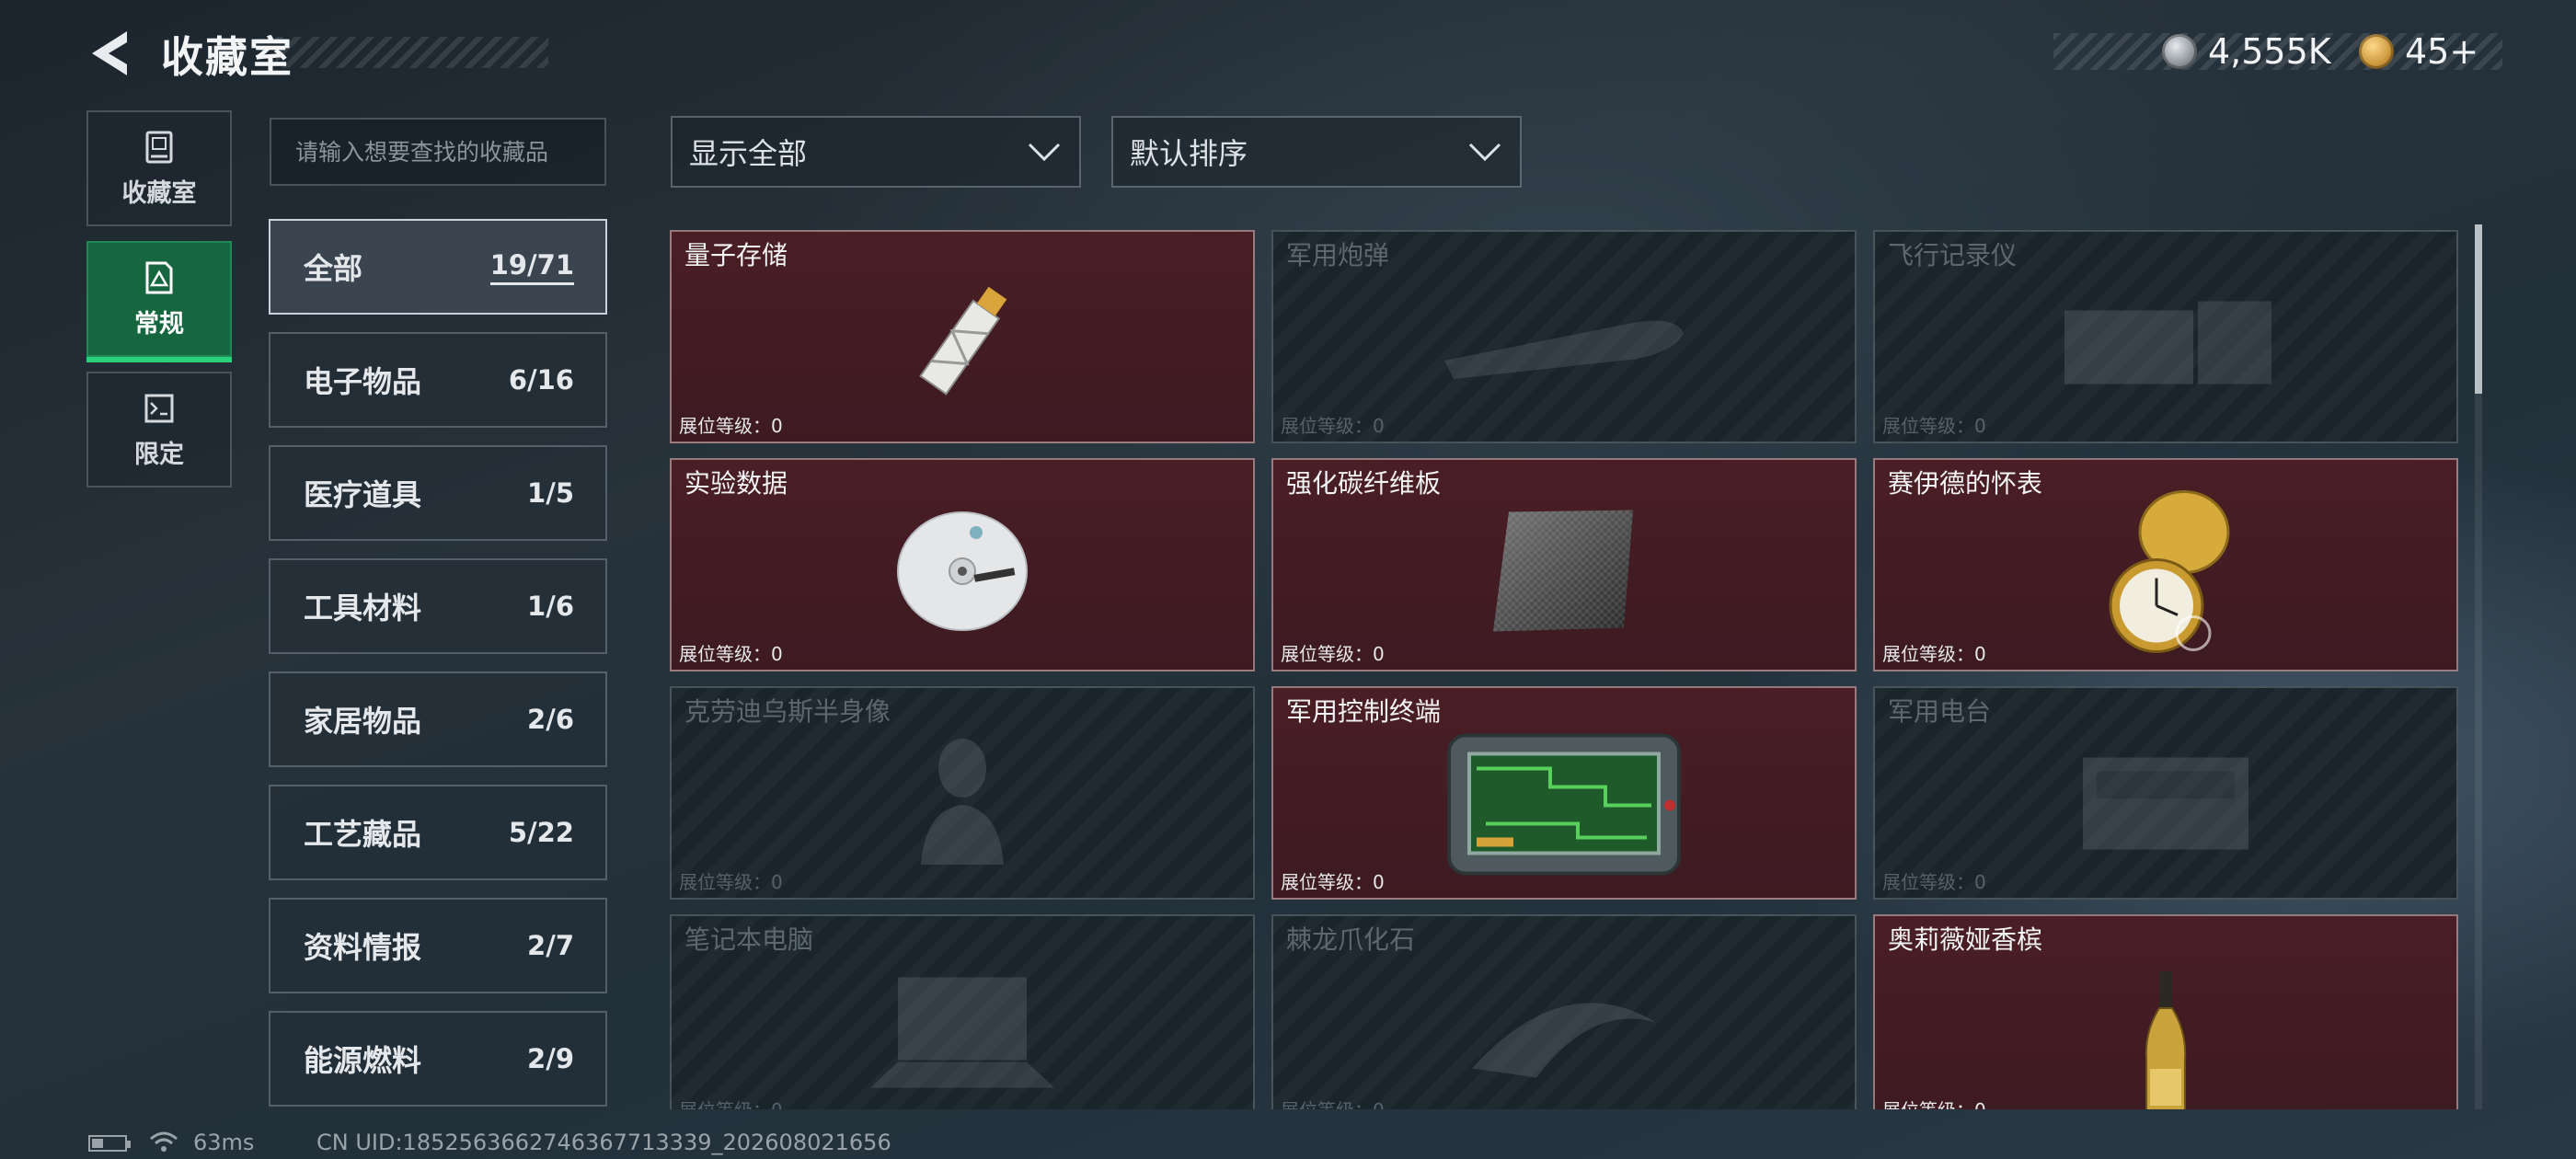 Image resolution: width=2576 pixels, height=1159 pixels. I want to click on search-input, so click(437, 152).